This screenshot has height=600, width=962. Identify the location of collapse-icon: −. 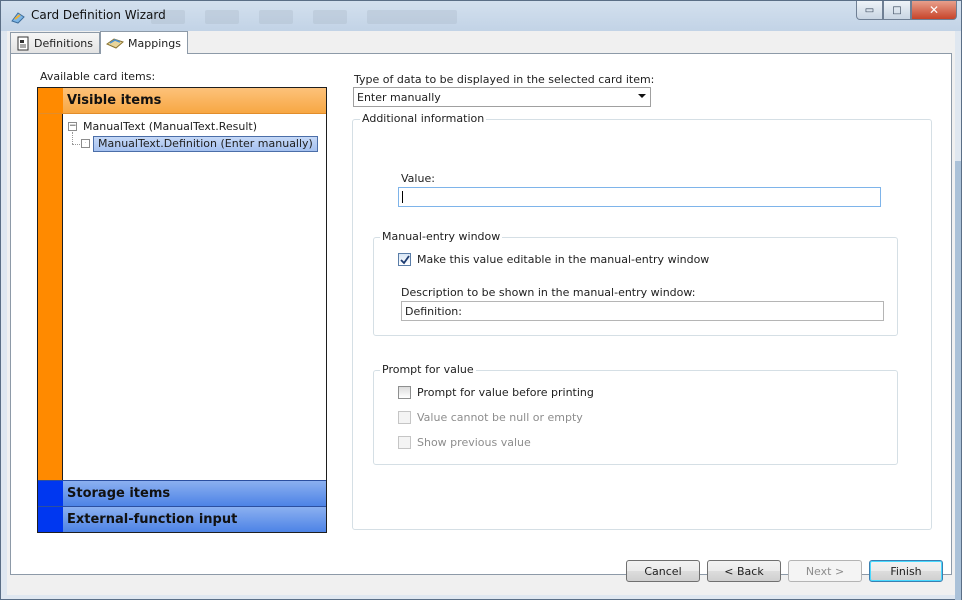
(72, 126).